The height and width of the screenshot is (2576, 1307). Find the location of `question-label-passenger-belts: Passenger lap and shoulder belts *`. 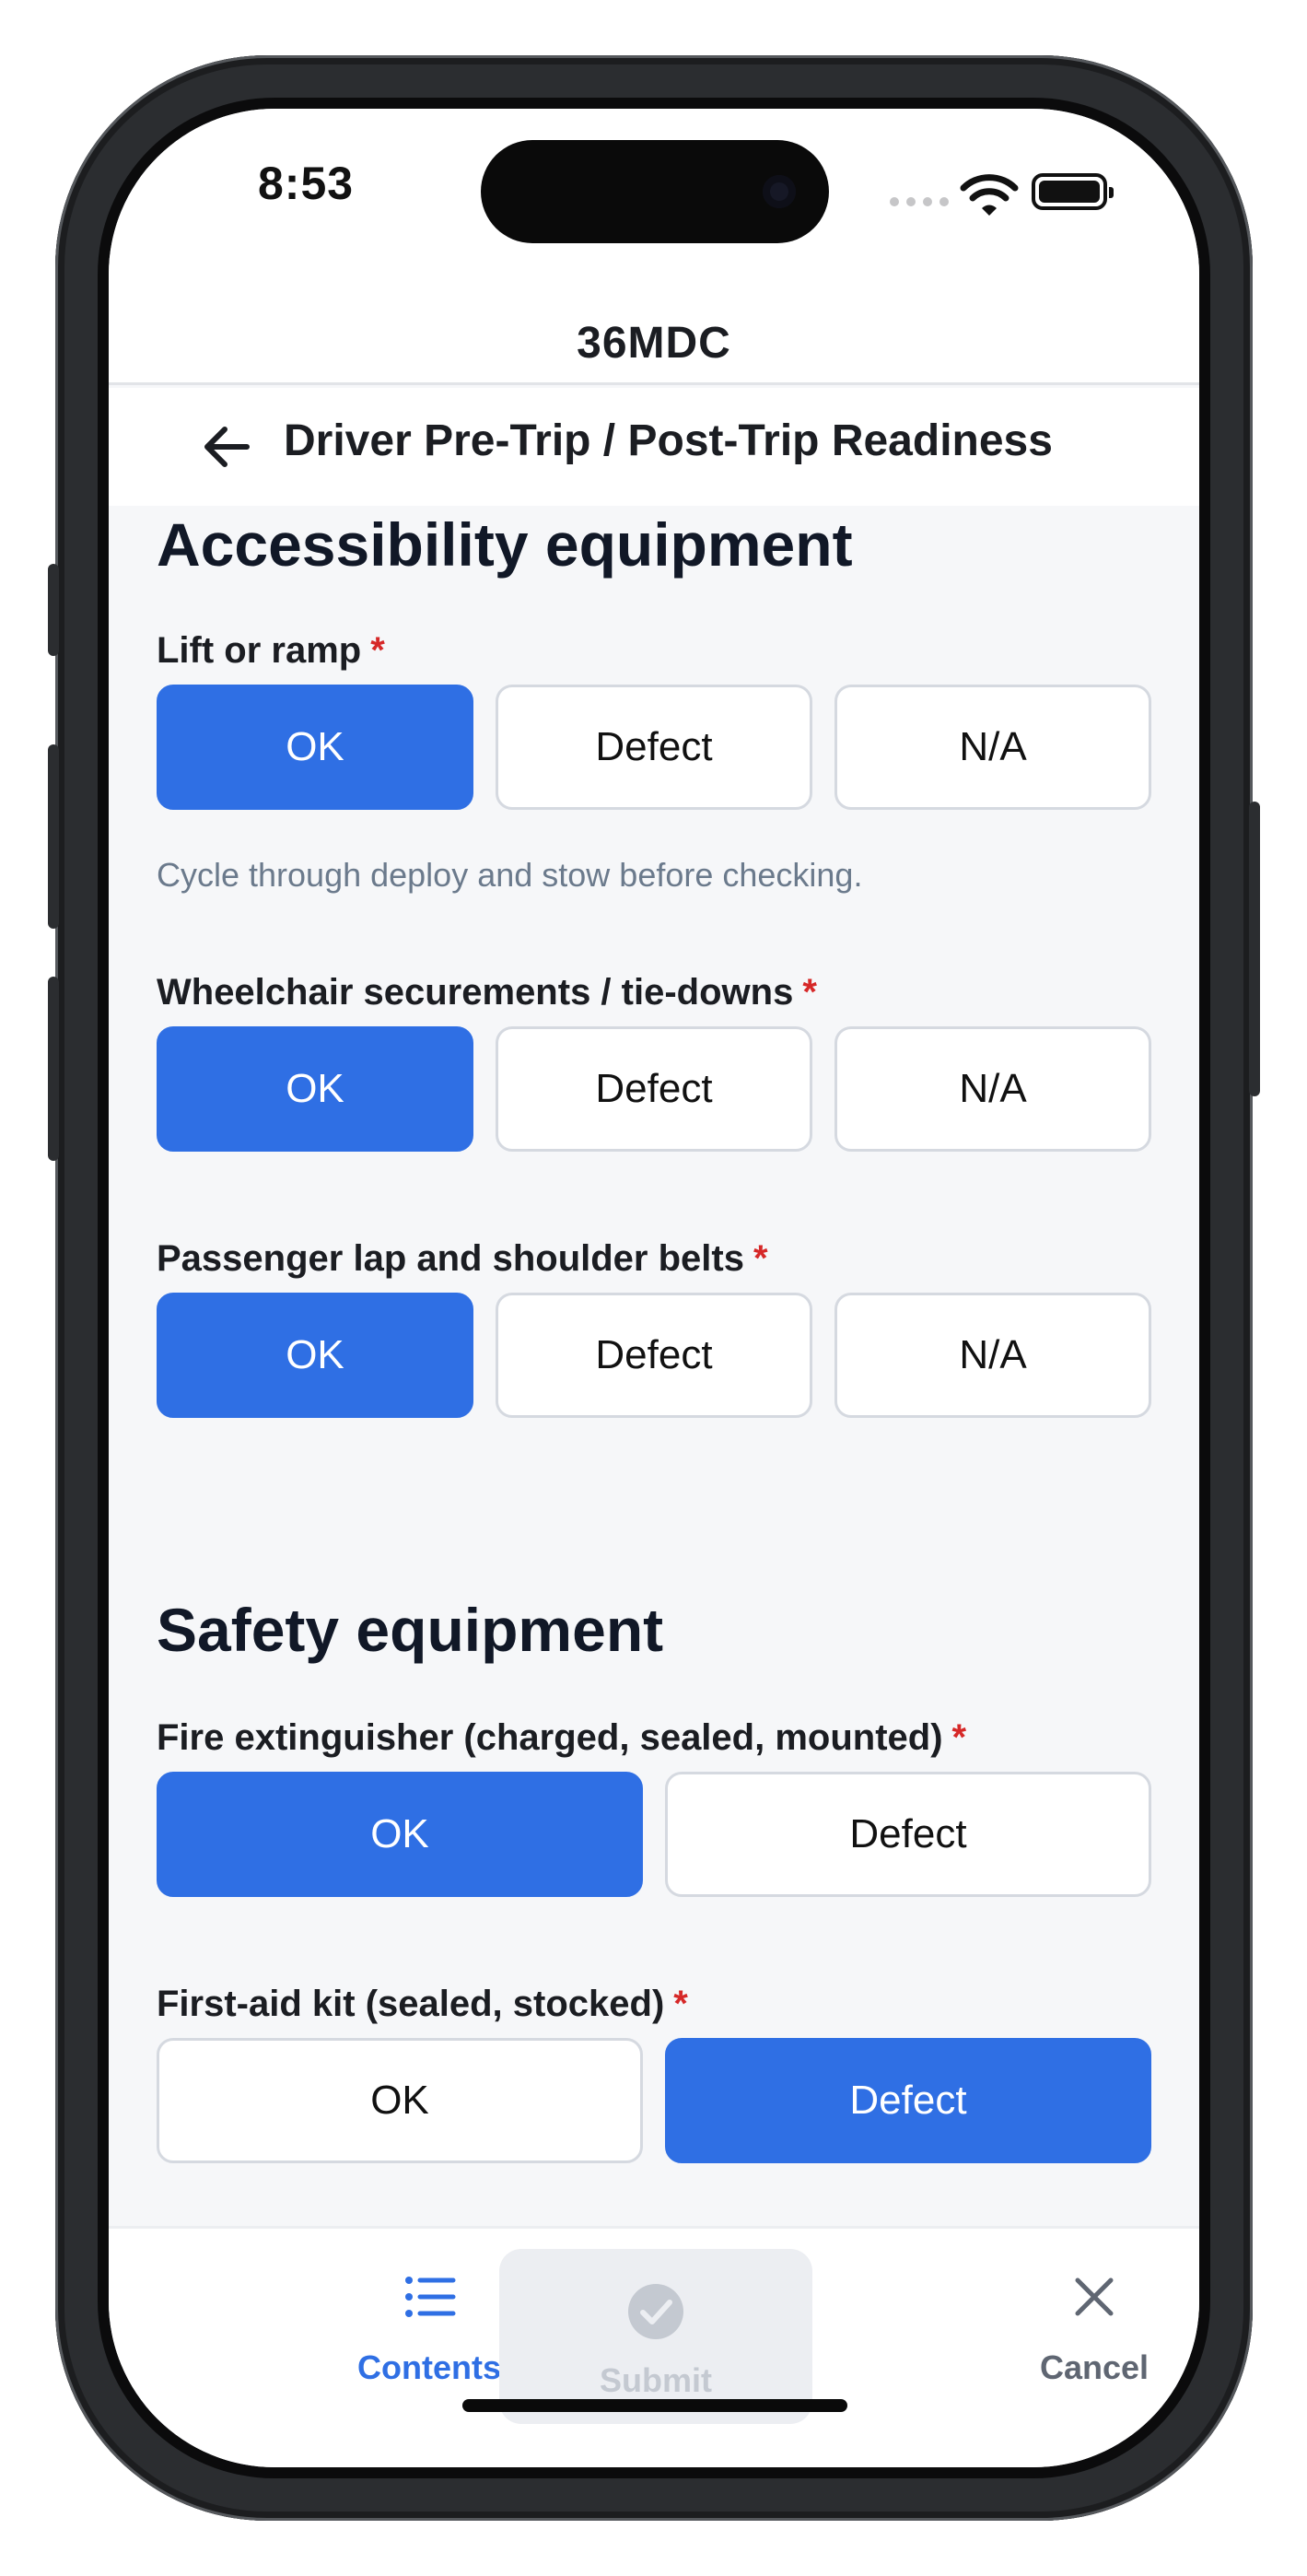

question-label-passenger-belts: Passenger lap and shoulder belts * is located at coordinates (463, 1258).